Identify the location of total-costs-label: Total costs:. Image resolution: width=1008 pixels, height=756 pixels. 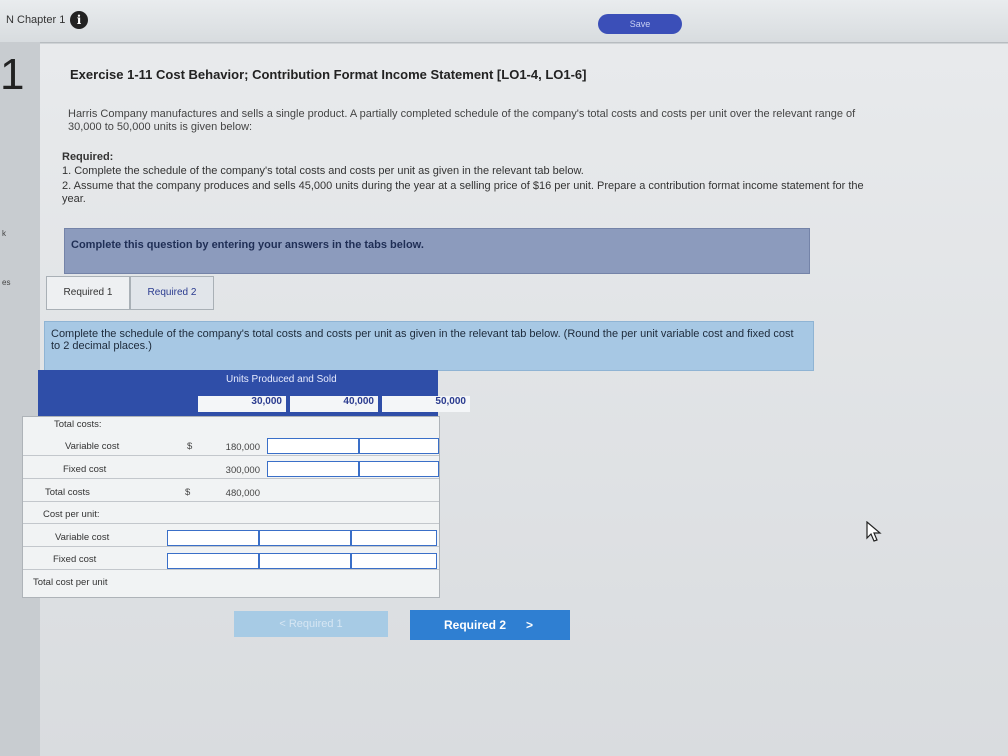
(78, 424).